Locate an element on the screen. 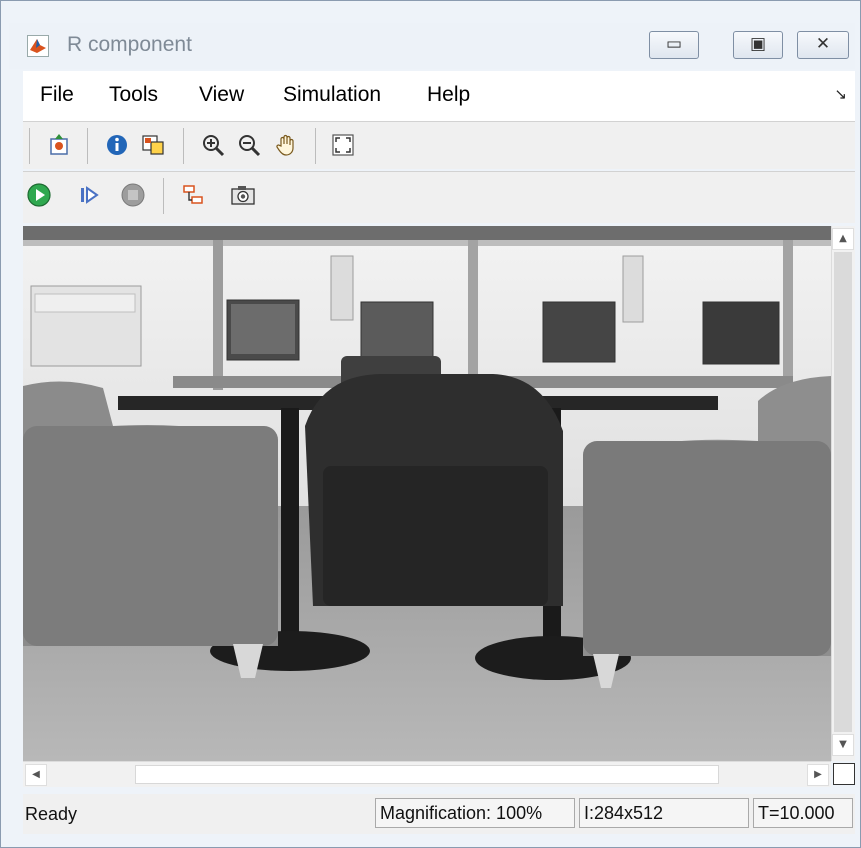 This screenshot has width=861, height=848. scroll-up-icon: ▲ is located at coordinates (843, 239).